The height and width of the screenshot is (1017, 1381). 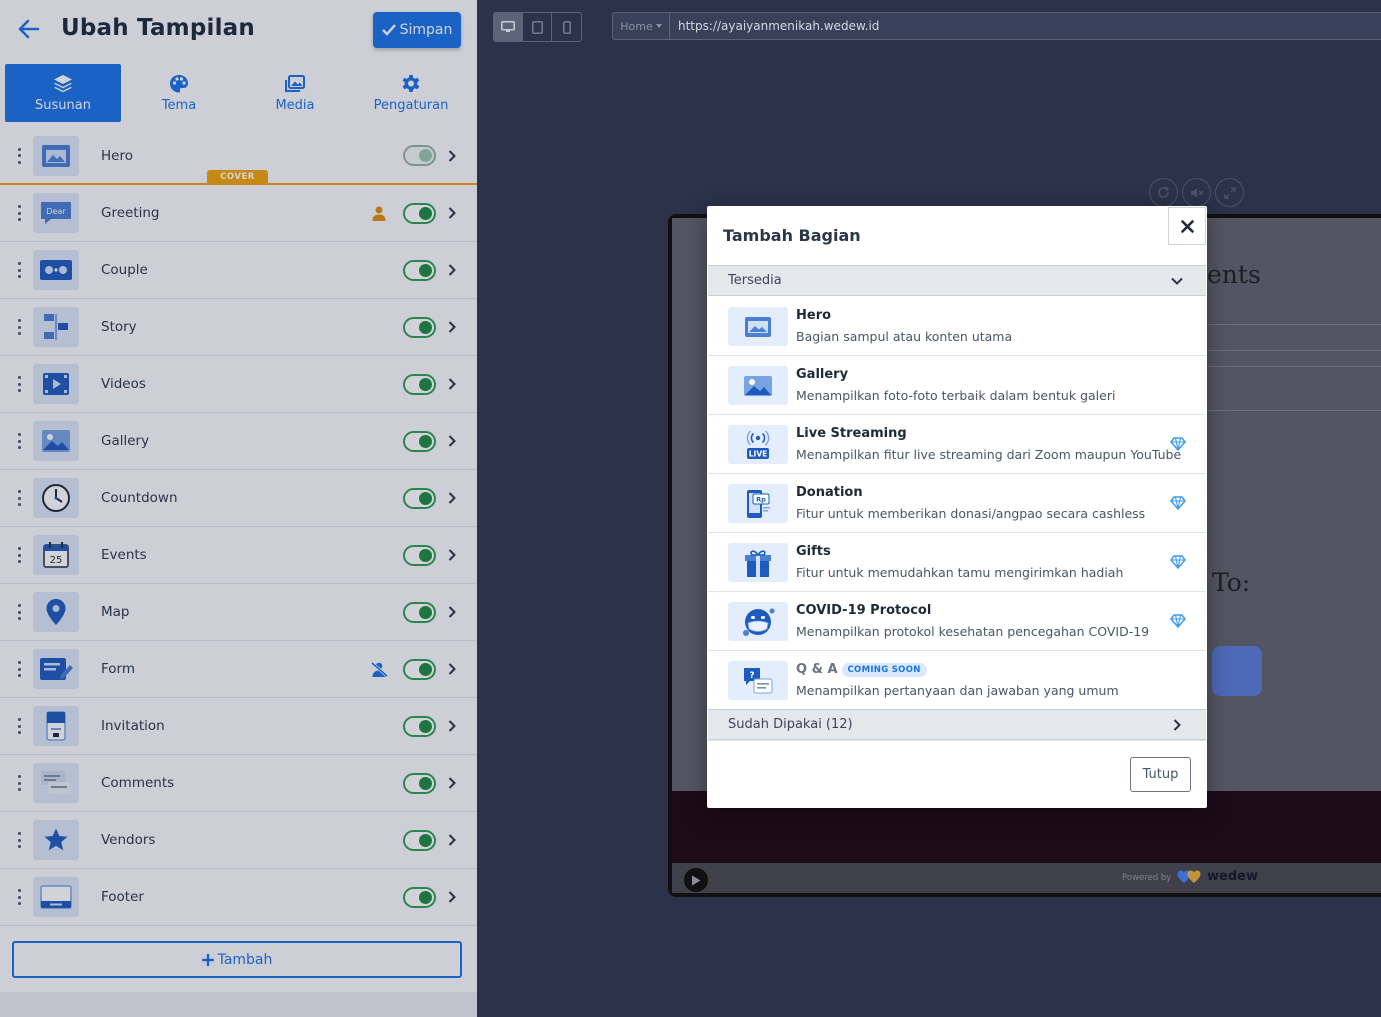 What do you see at coordinates (411, 93) in the screenshot?
I see `tab-pengaturan: Pengaturan` at bounding box center [411, 93].